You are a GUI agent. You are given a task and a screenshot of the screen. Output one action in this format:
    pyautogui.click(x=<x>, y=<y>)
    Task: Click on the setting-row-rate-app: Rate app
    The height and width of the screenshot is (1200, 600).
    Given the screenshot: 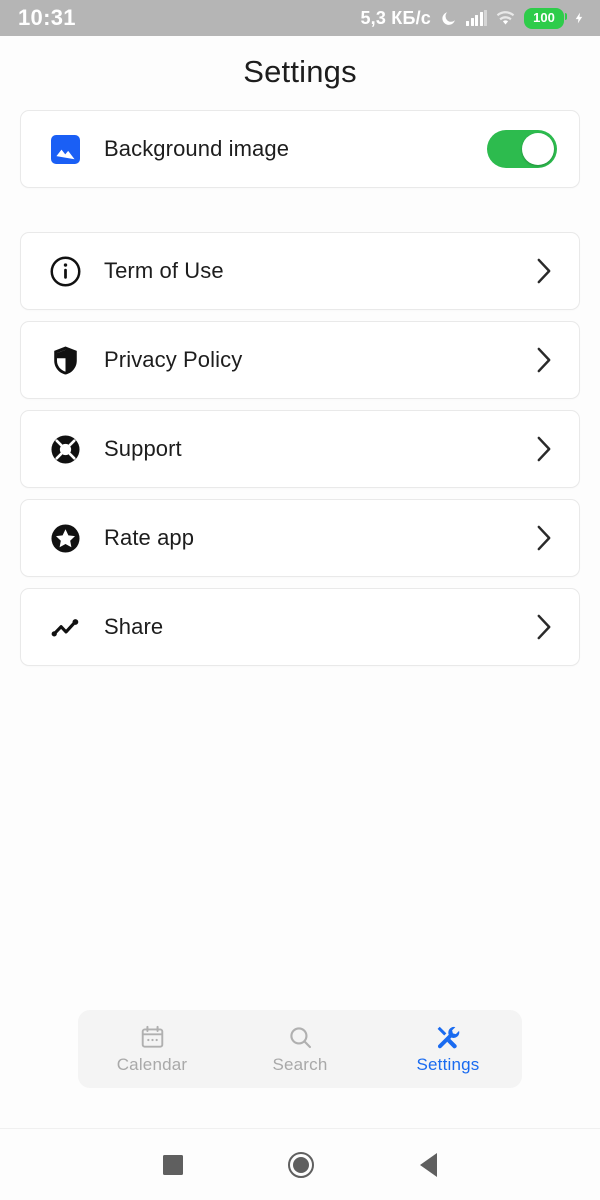 What is the action you would take?
    pyautogui.click(x=300, y=538)
    